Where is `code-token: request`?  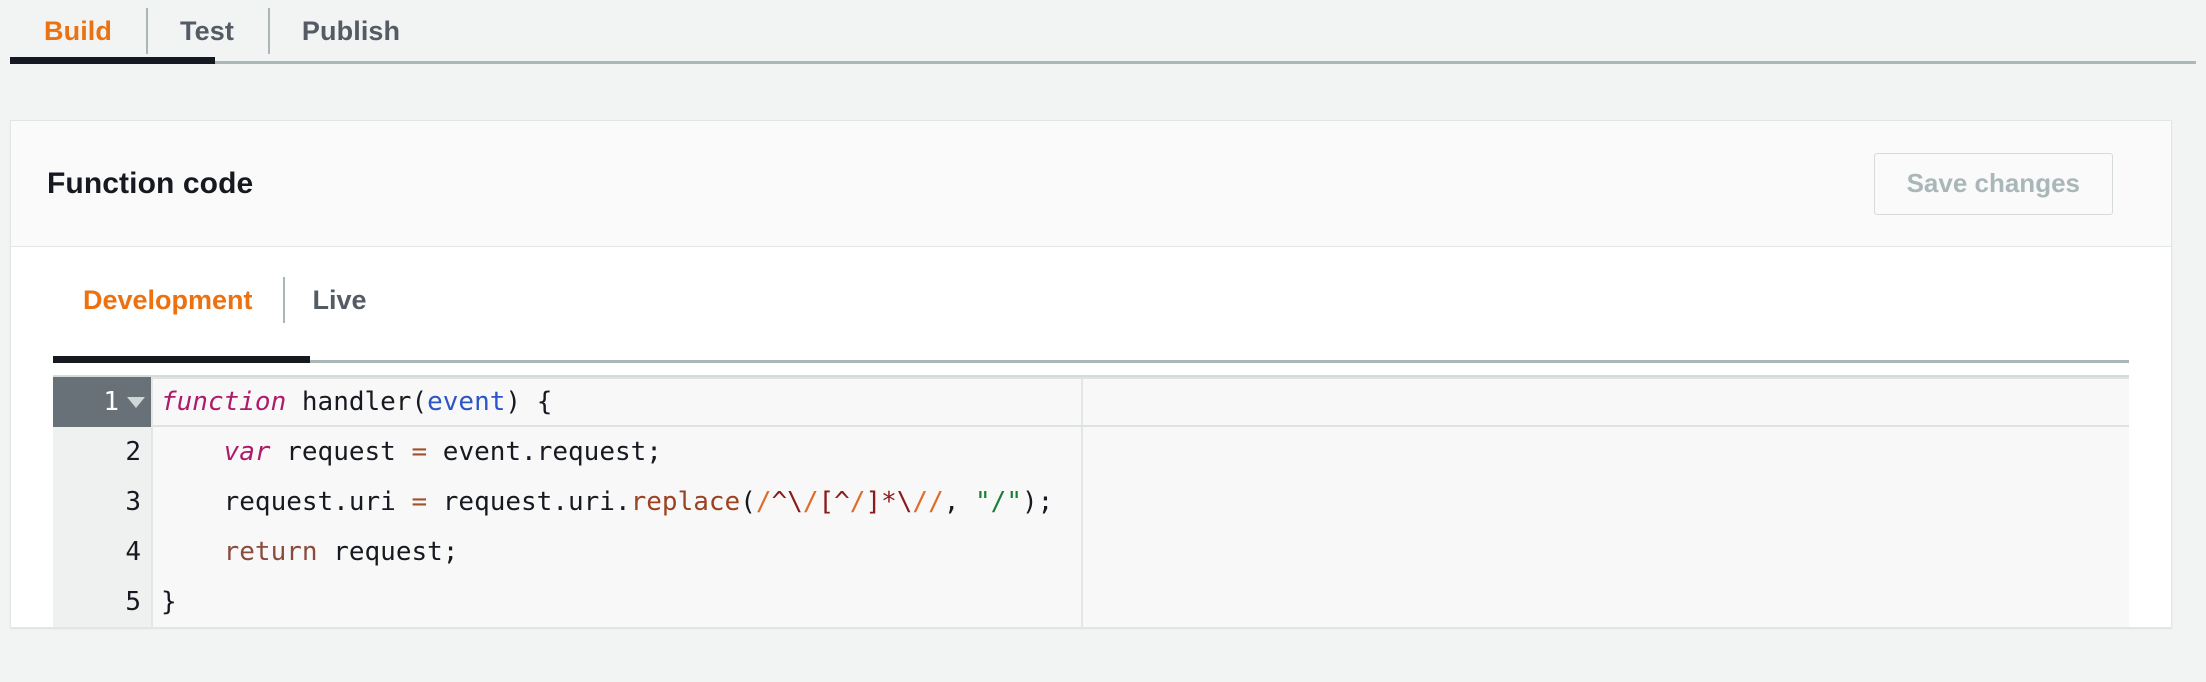 code-token: request is located at coordinates (341, 452).